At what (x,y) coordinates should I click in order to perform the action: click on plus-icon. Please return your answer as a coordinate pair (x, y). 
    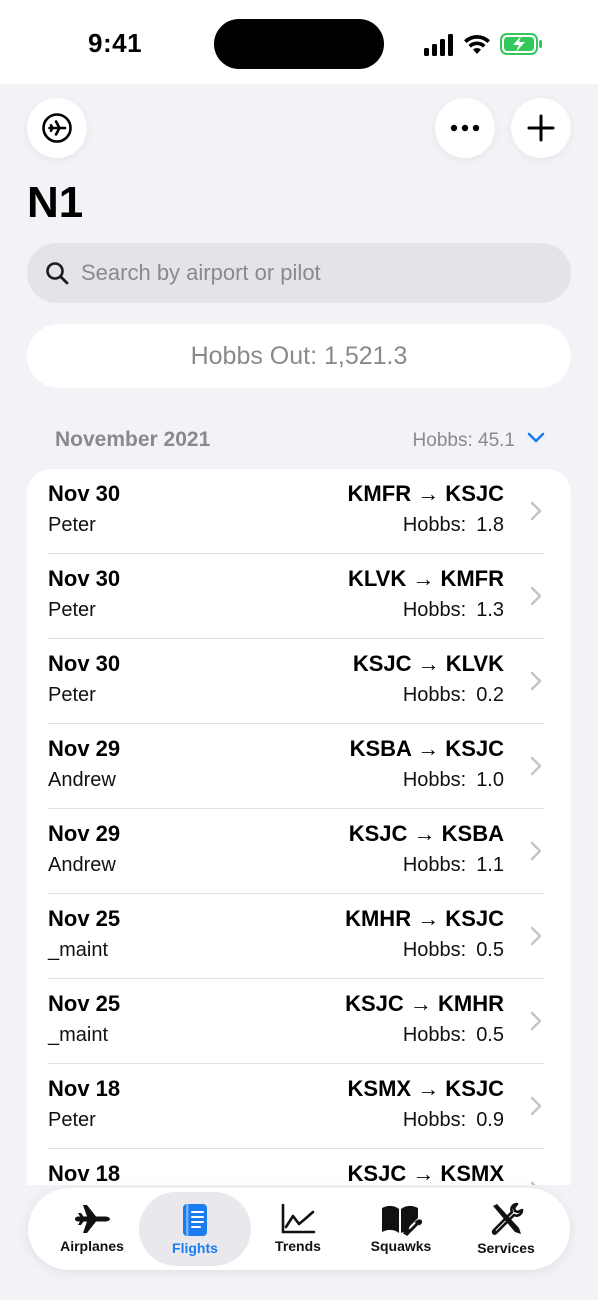
    Looking at the image, I should click on (541, 128).